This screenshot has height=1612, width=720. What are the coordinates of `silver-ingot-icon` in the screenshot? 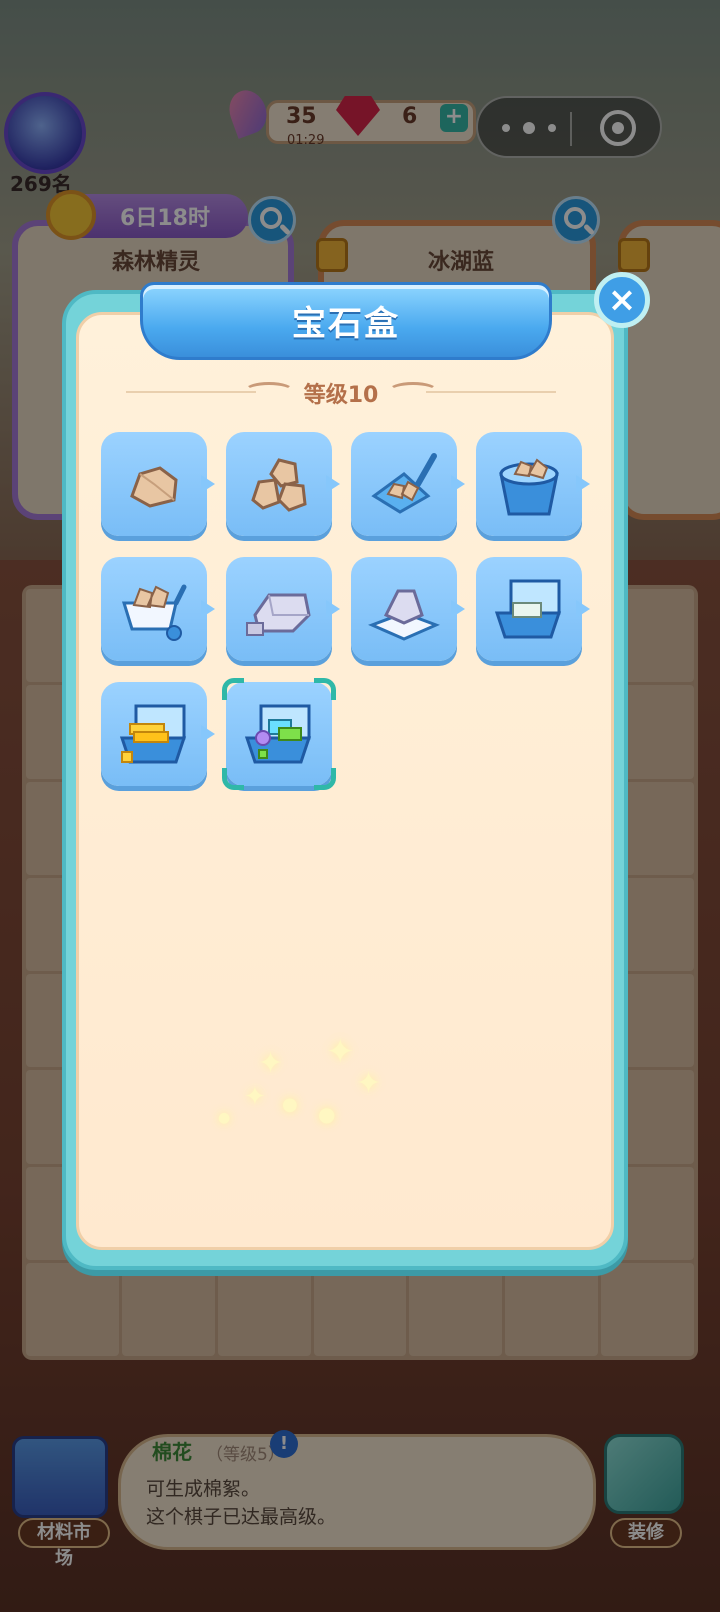 It's located at (278, 614).